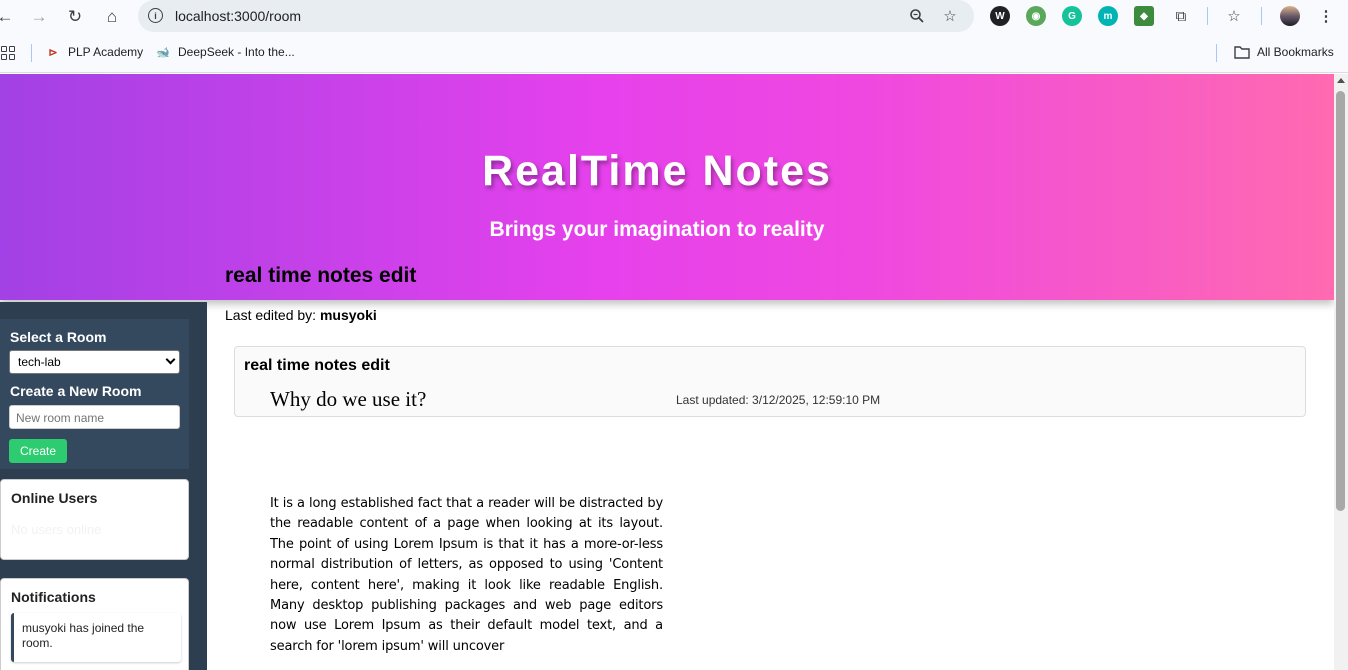 This screenshot has width=1348, height=670. I want to click on hero-subtitle: Brings your imagination to reality, so click(657, 229).